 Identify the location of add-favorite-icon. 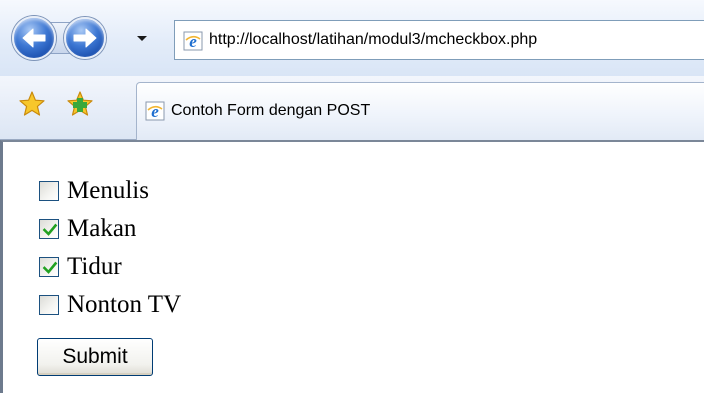
(80, 103).